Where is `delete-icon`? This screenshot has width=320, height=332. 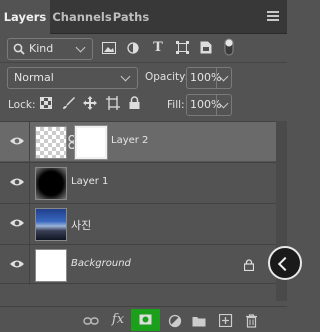
delete-icon is located at coordinates (253, 321).